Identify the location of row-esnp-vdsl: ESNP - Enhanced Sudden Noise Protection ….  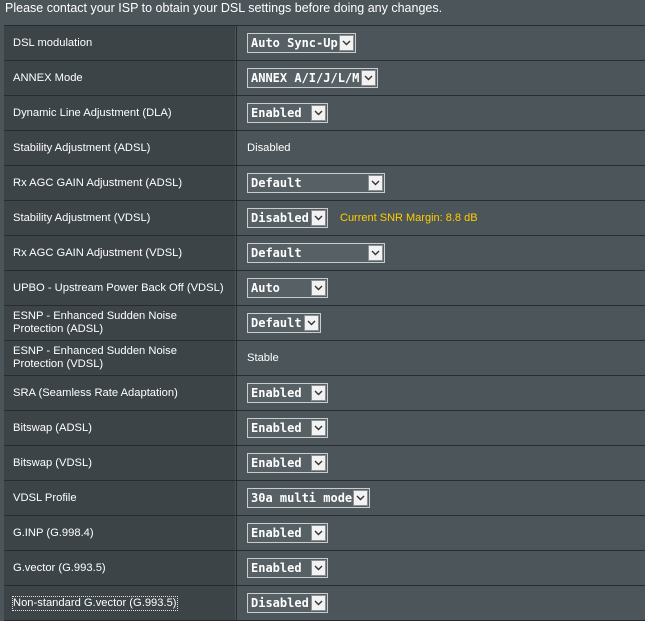
(324, 358).